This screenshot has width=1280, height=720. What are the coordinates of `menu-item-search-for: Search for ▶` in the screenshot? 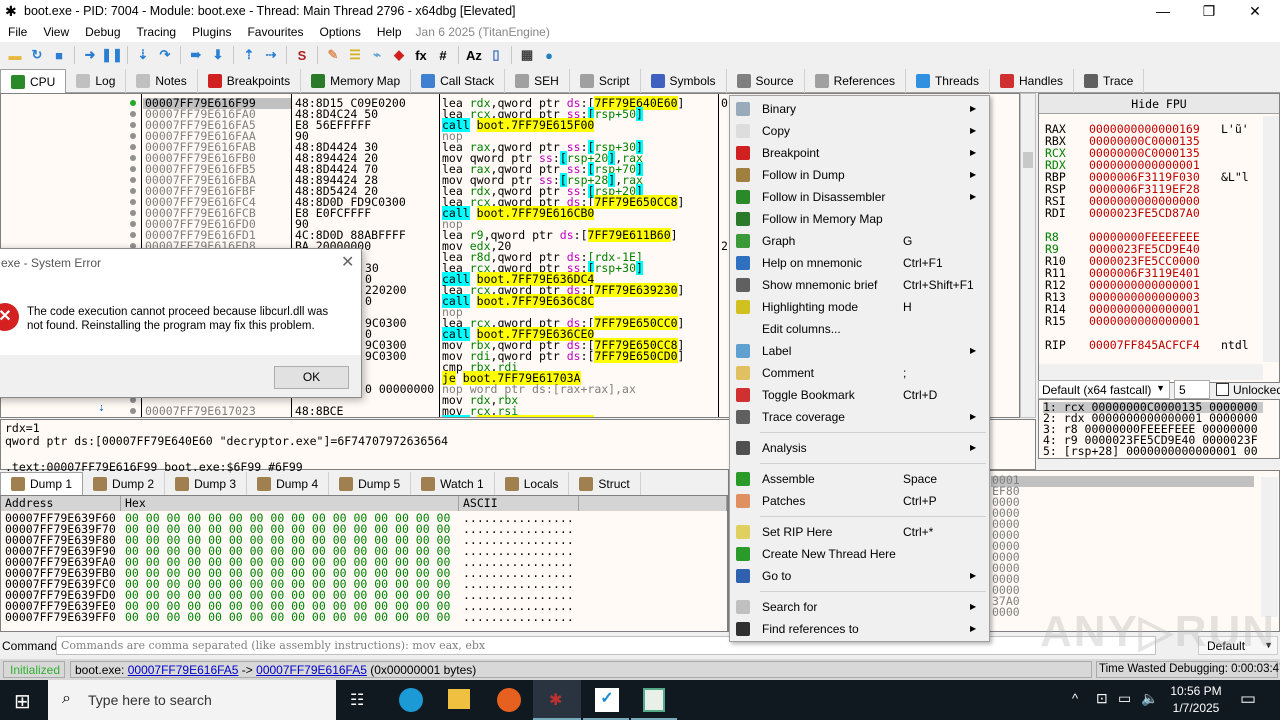 It's located at (859, 607).